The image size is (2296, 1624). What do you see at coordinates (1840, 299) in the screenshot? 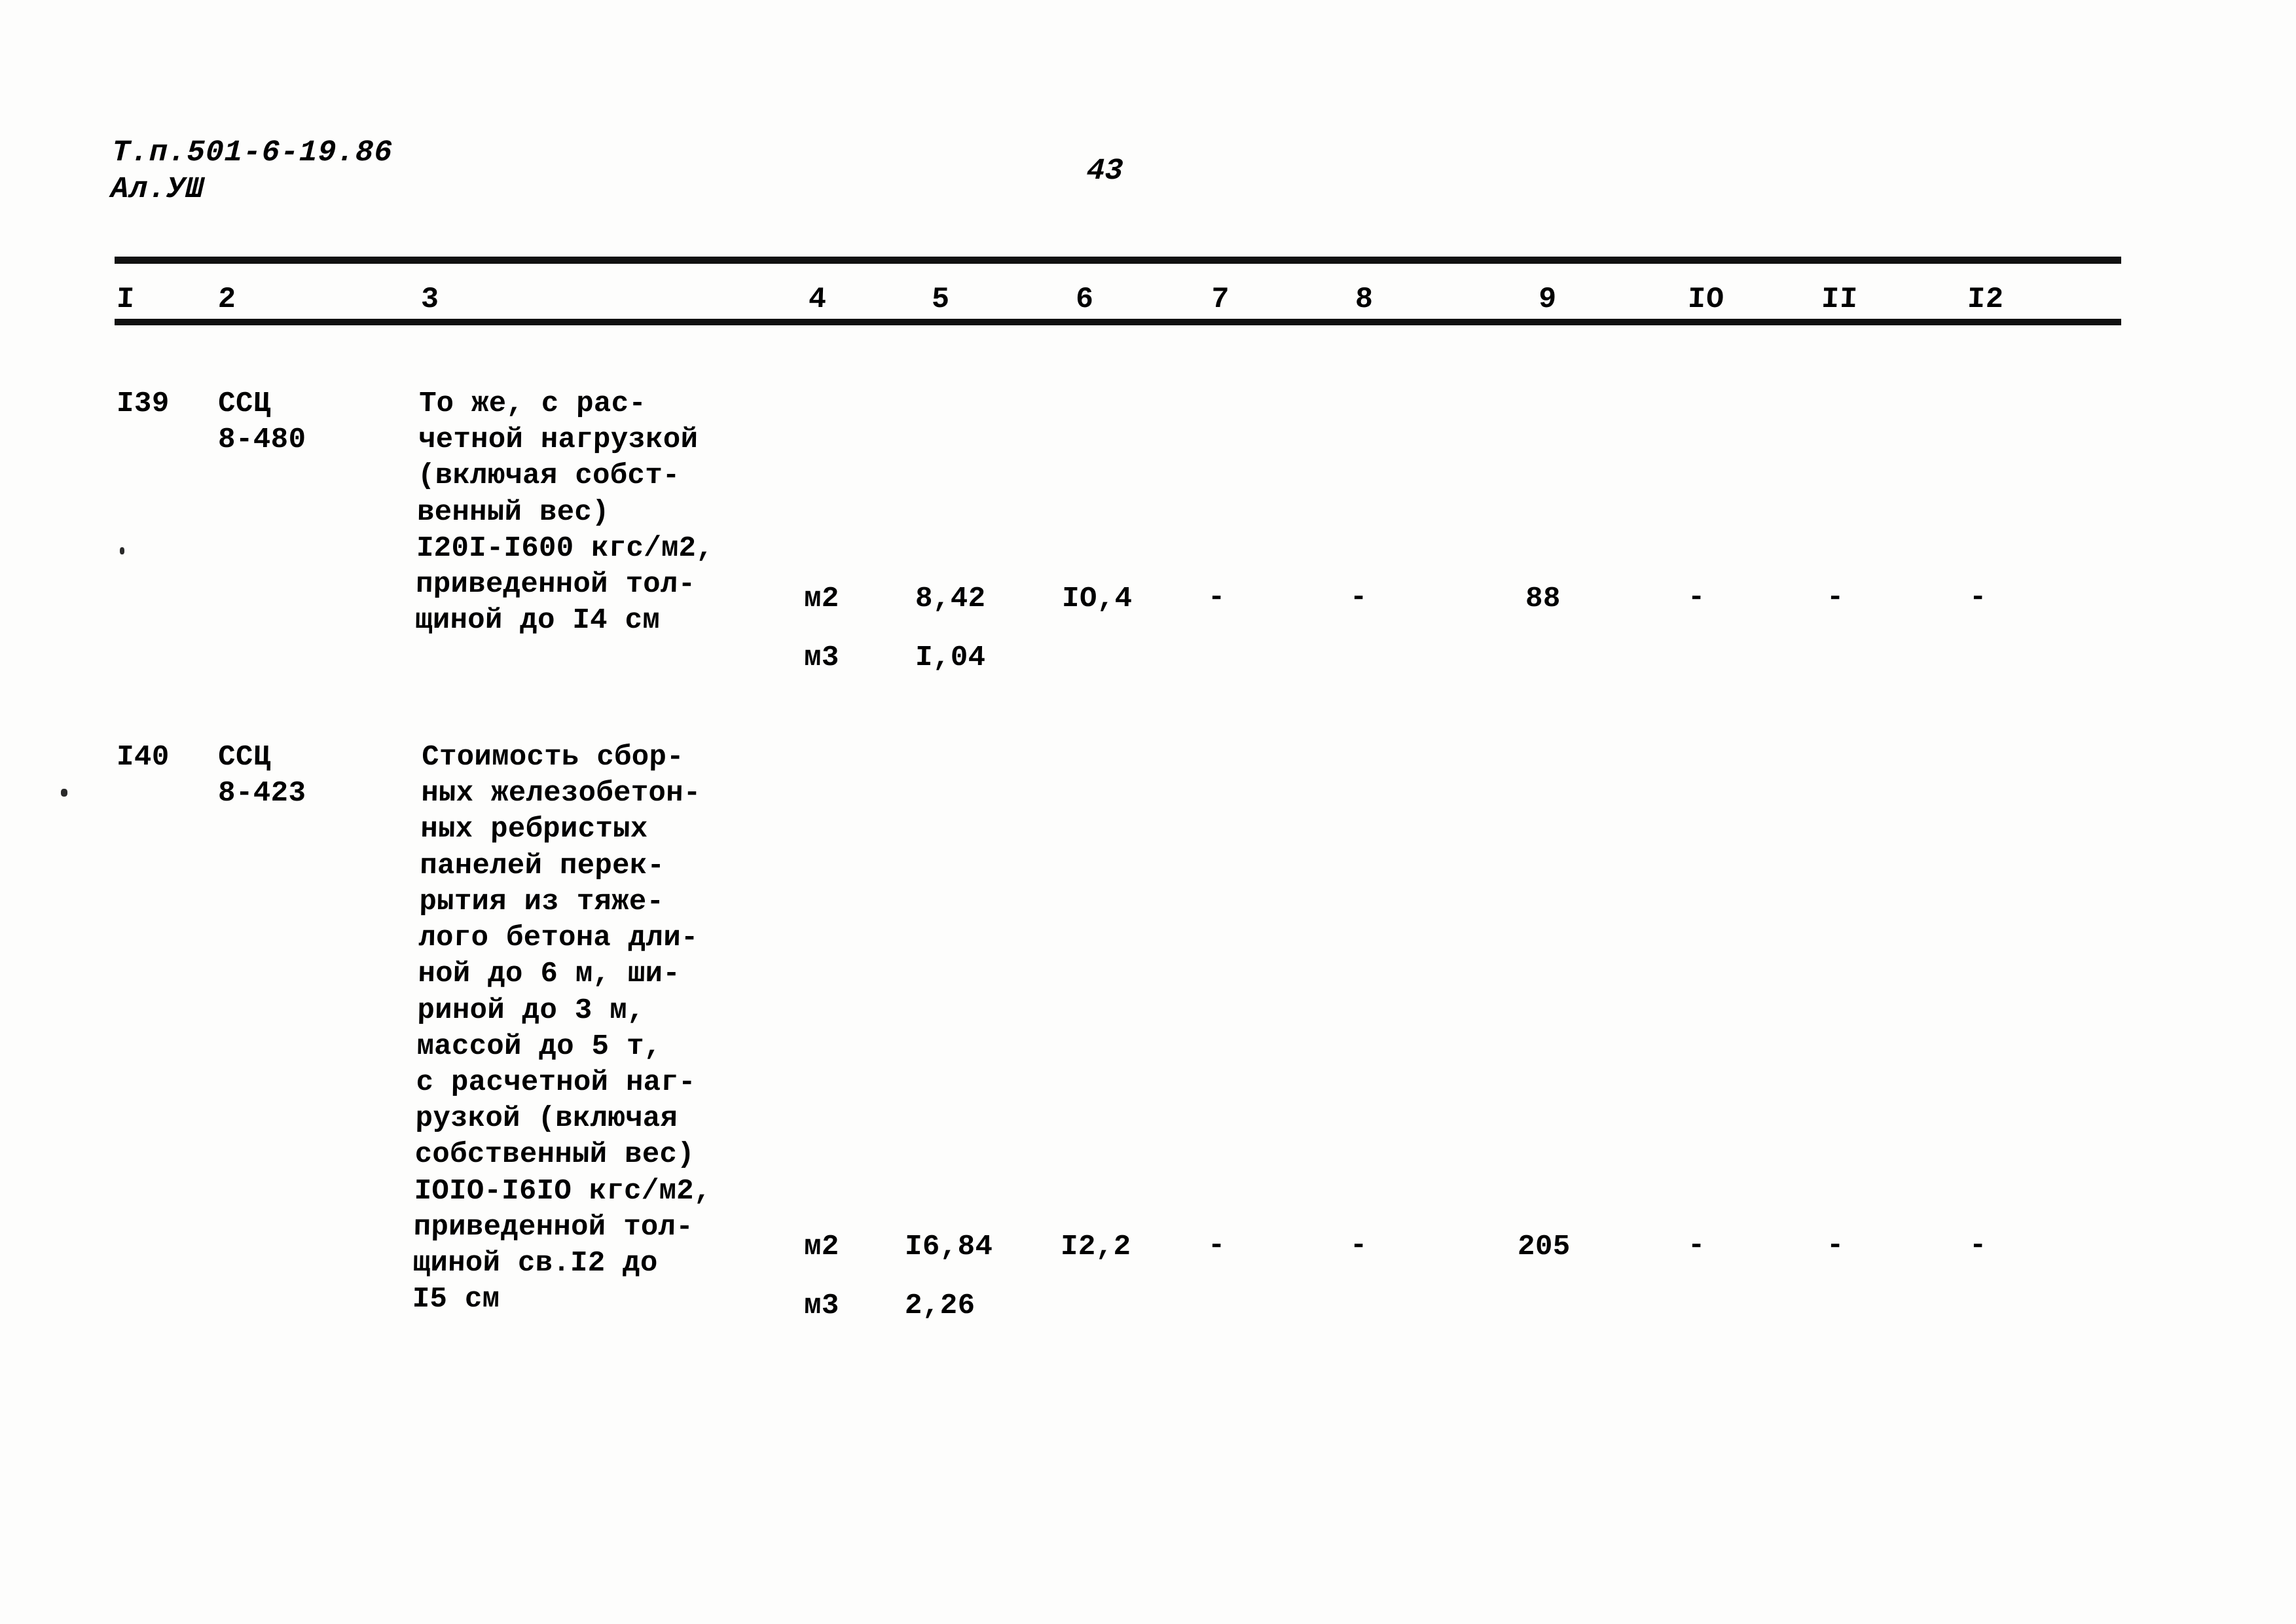
I see `column-header-11: II` at bounding box center [1840, 299].